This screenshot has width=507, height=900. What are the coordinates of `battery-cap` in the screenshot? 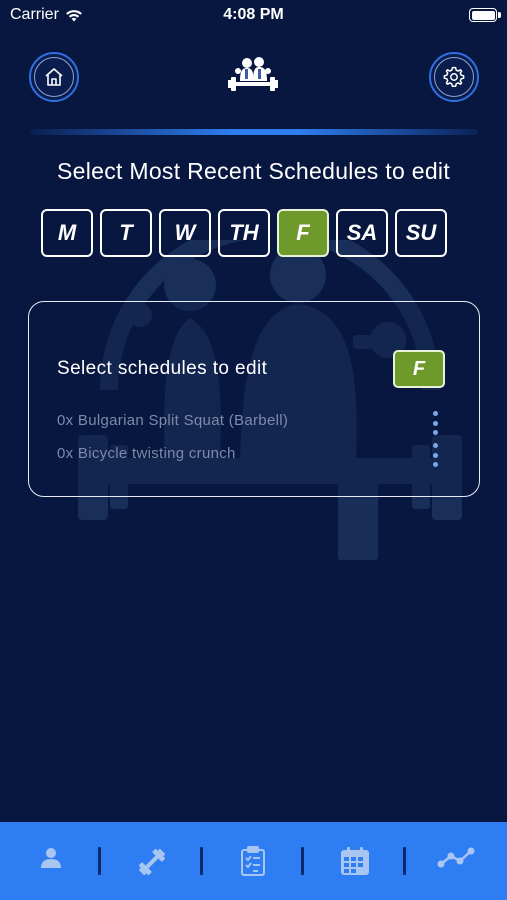 It's located at (499, 15).